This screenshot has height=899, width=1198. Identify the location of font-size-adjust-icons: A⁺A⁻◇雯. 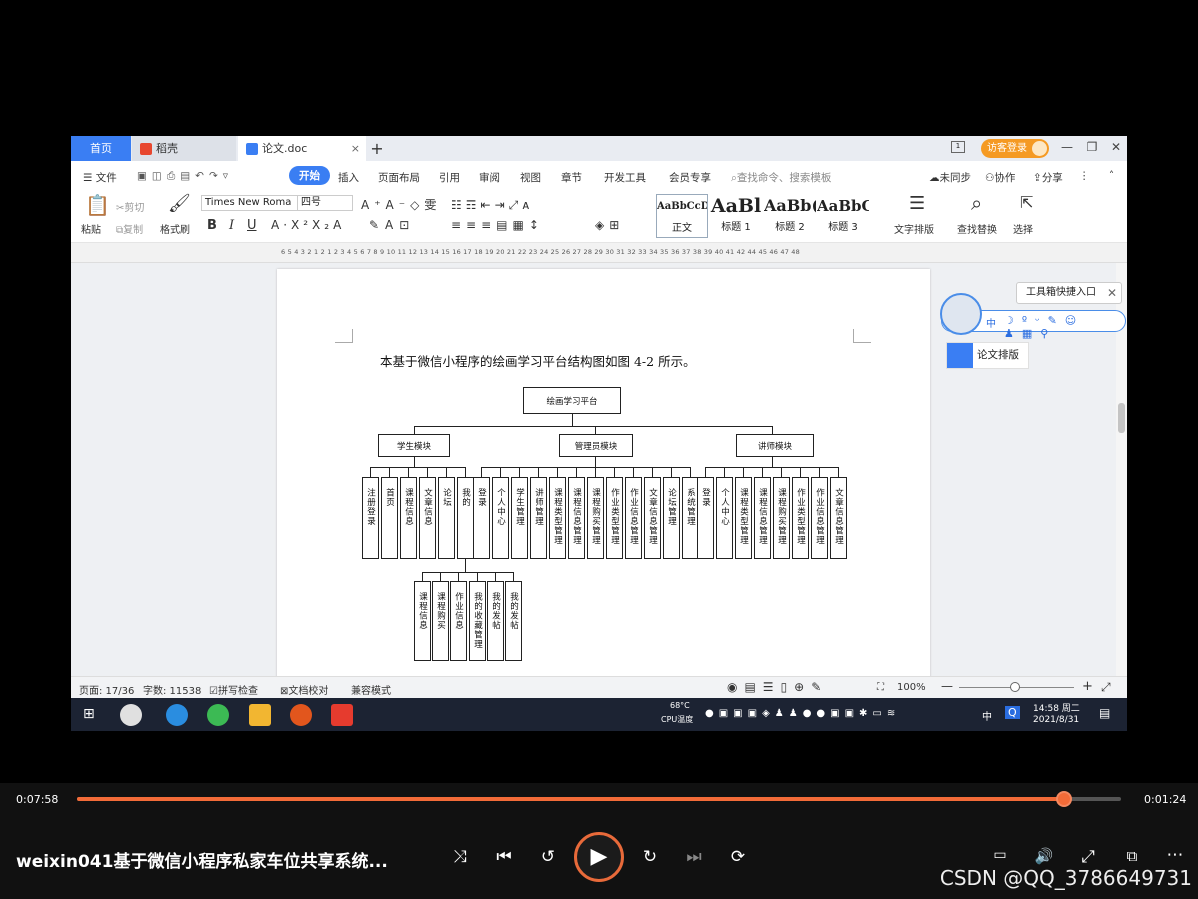
(401, 204).